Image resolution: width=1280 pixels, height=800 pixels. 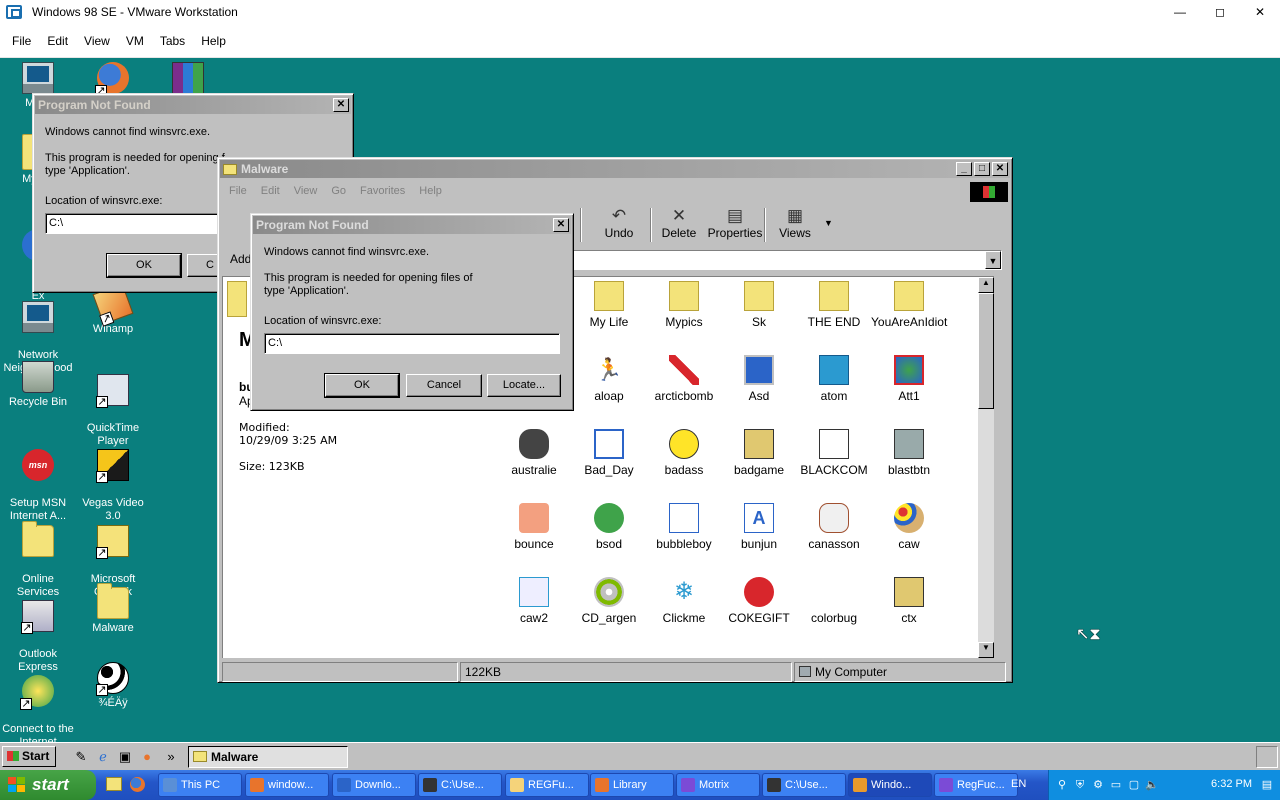 What do you see at coordinates (188, 79) in the screenshot?
I see `desktop-icon-winrar` at bounding box center [188, 79].